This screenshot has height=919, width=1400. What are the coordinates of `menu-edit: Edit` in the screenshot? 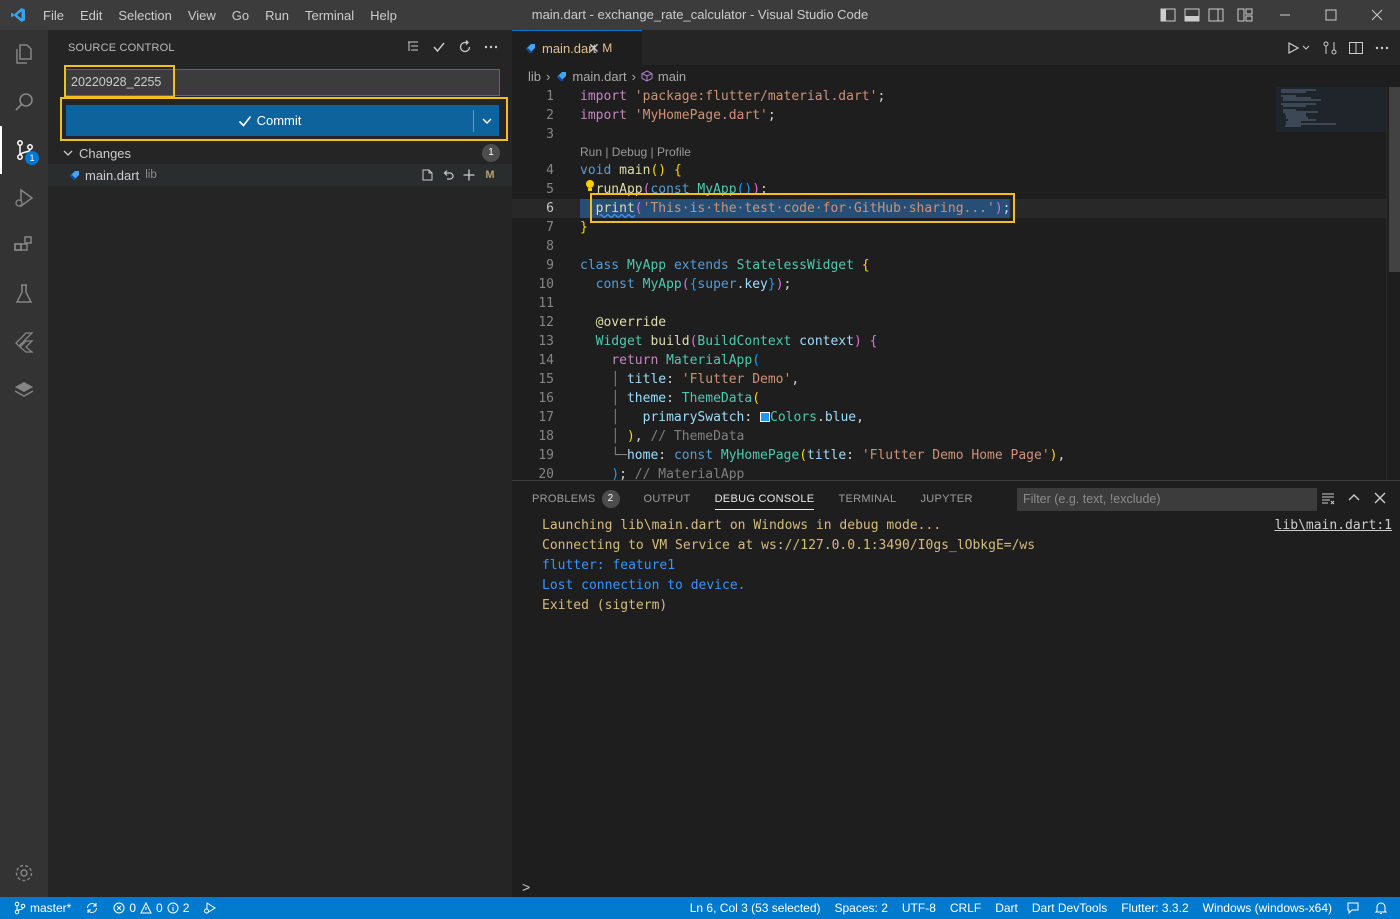 It's located at (91, 15).